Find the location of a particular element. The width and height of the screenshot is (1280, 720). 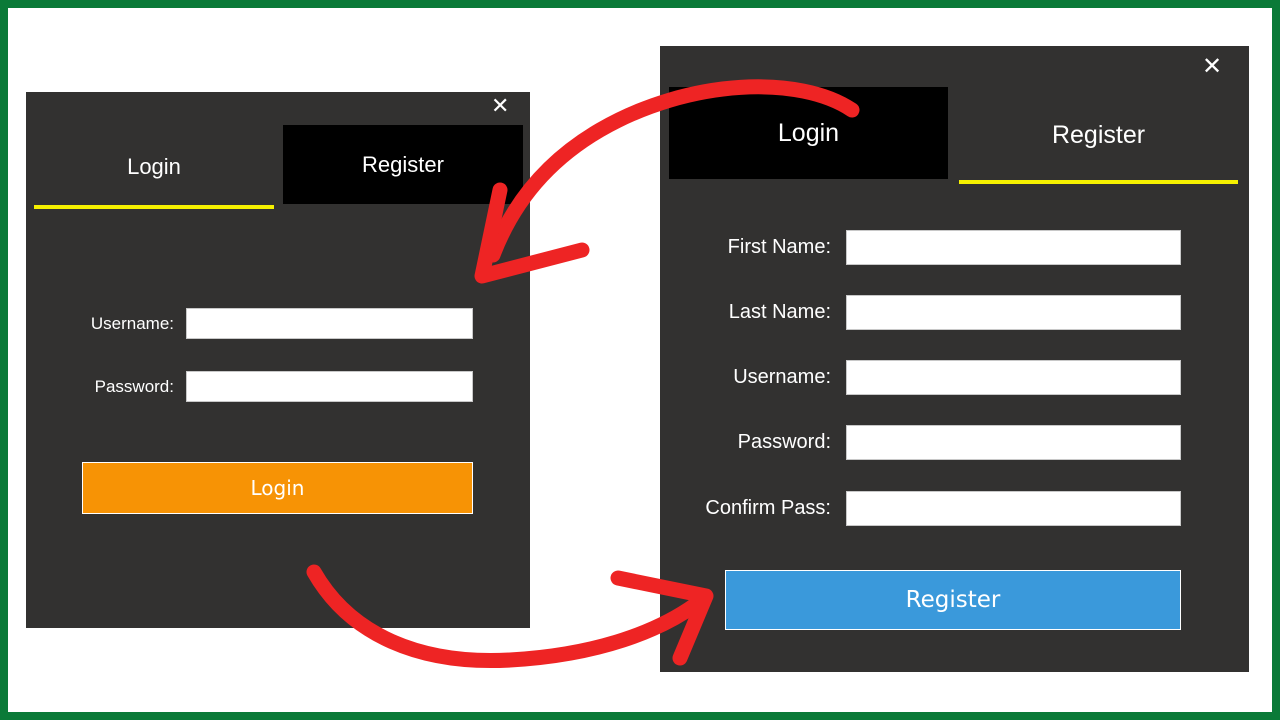

first-name-field is located at coordinates (1013, 247).